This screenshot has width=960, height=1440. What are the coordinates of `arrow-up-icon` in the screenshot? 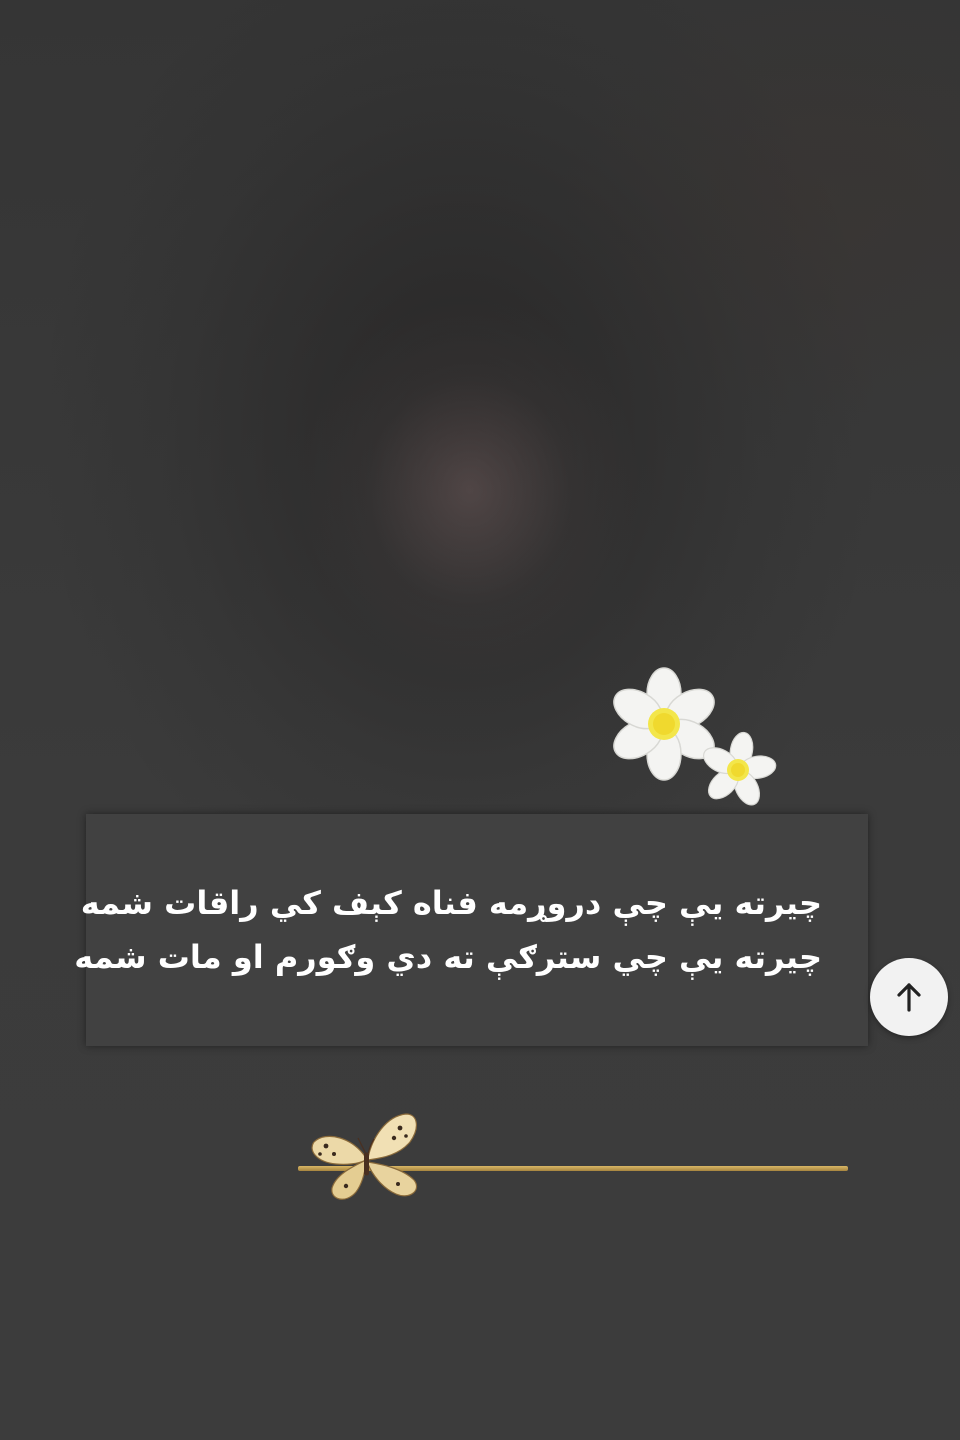 It's located at (909, 997).